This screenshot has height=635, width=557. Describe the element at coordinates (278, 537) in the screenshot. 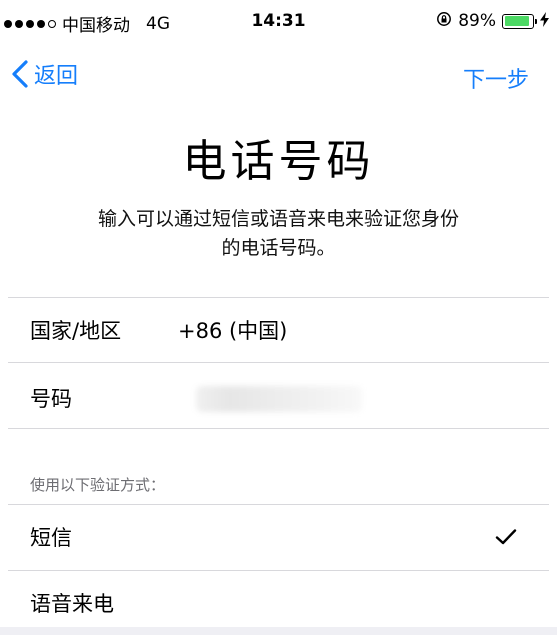

I see `verification-option-sms: 短信` at that location.